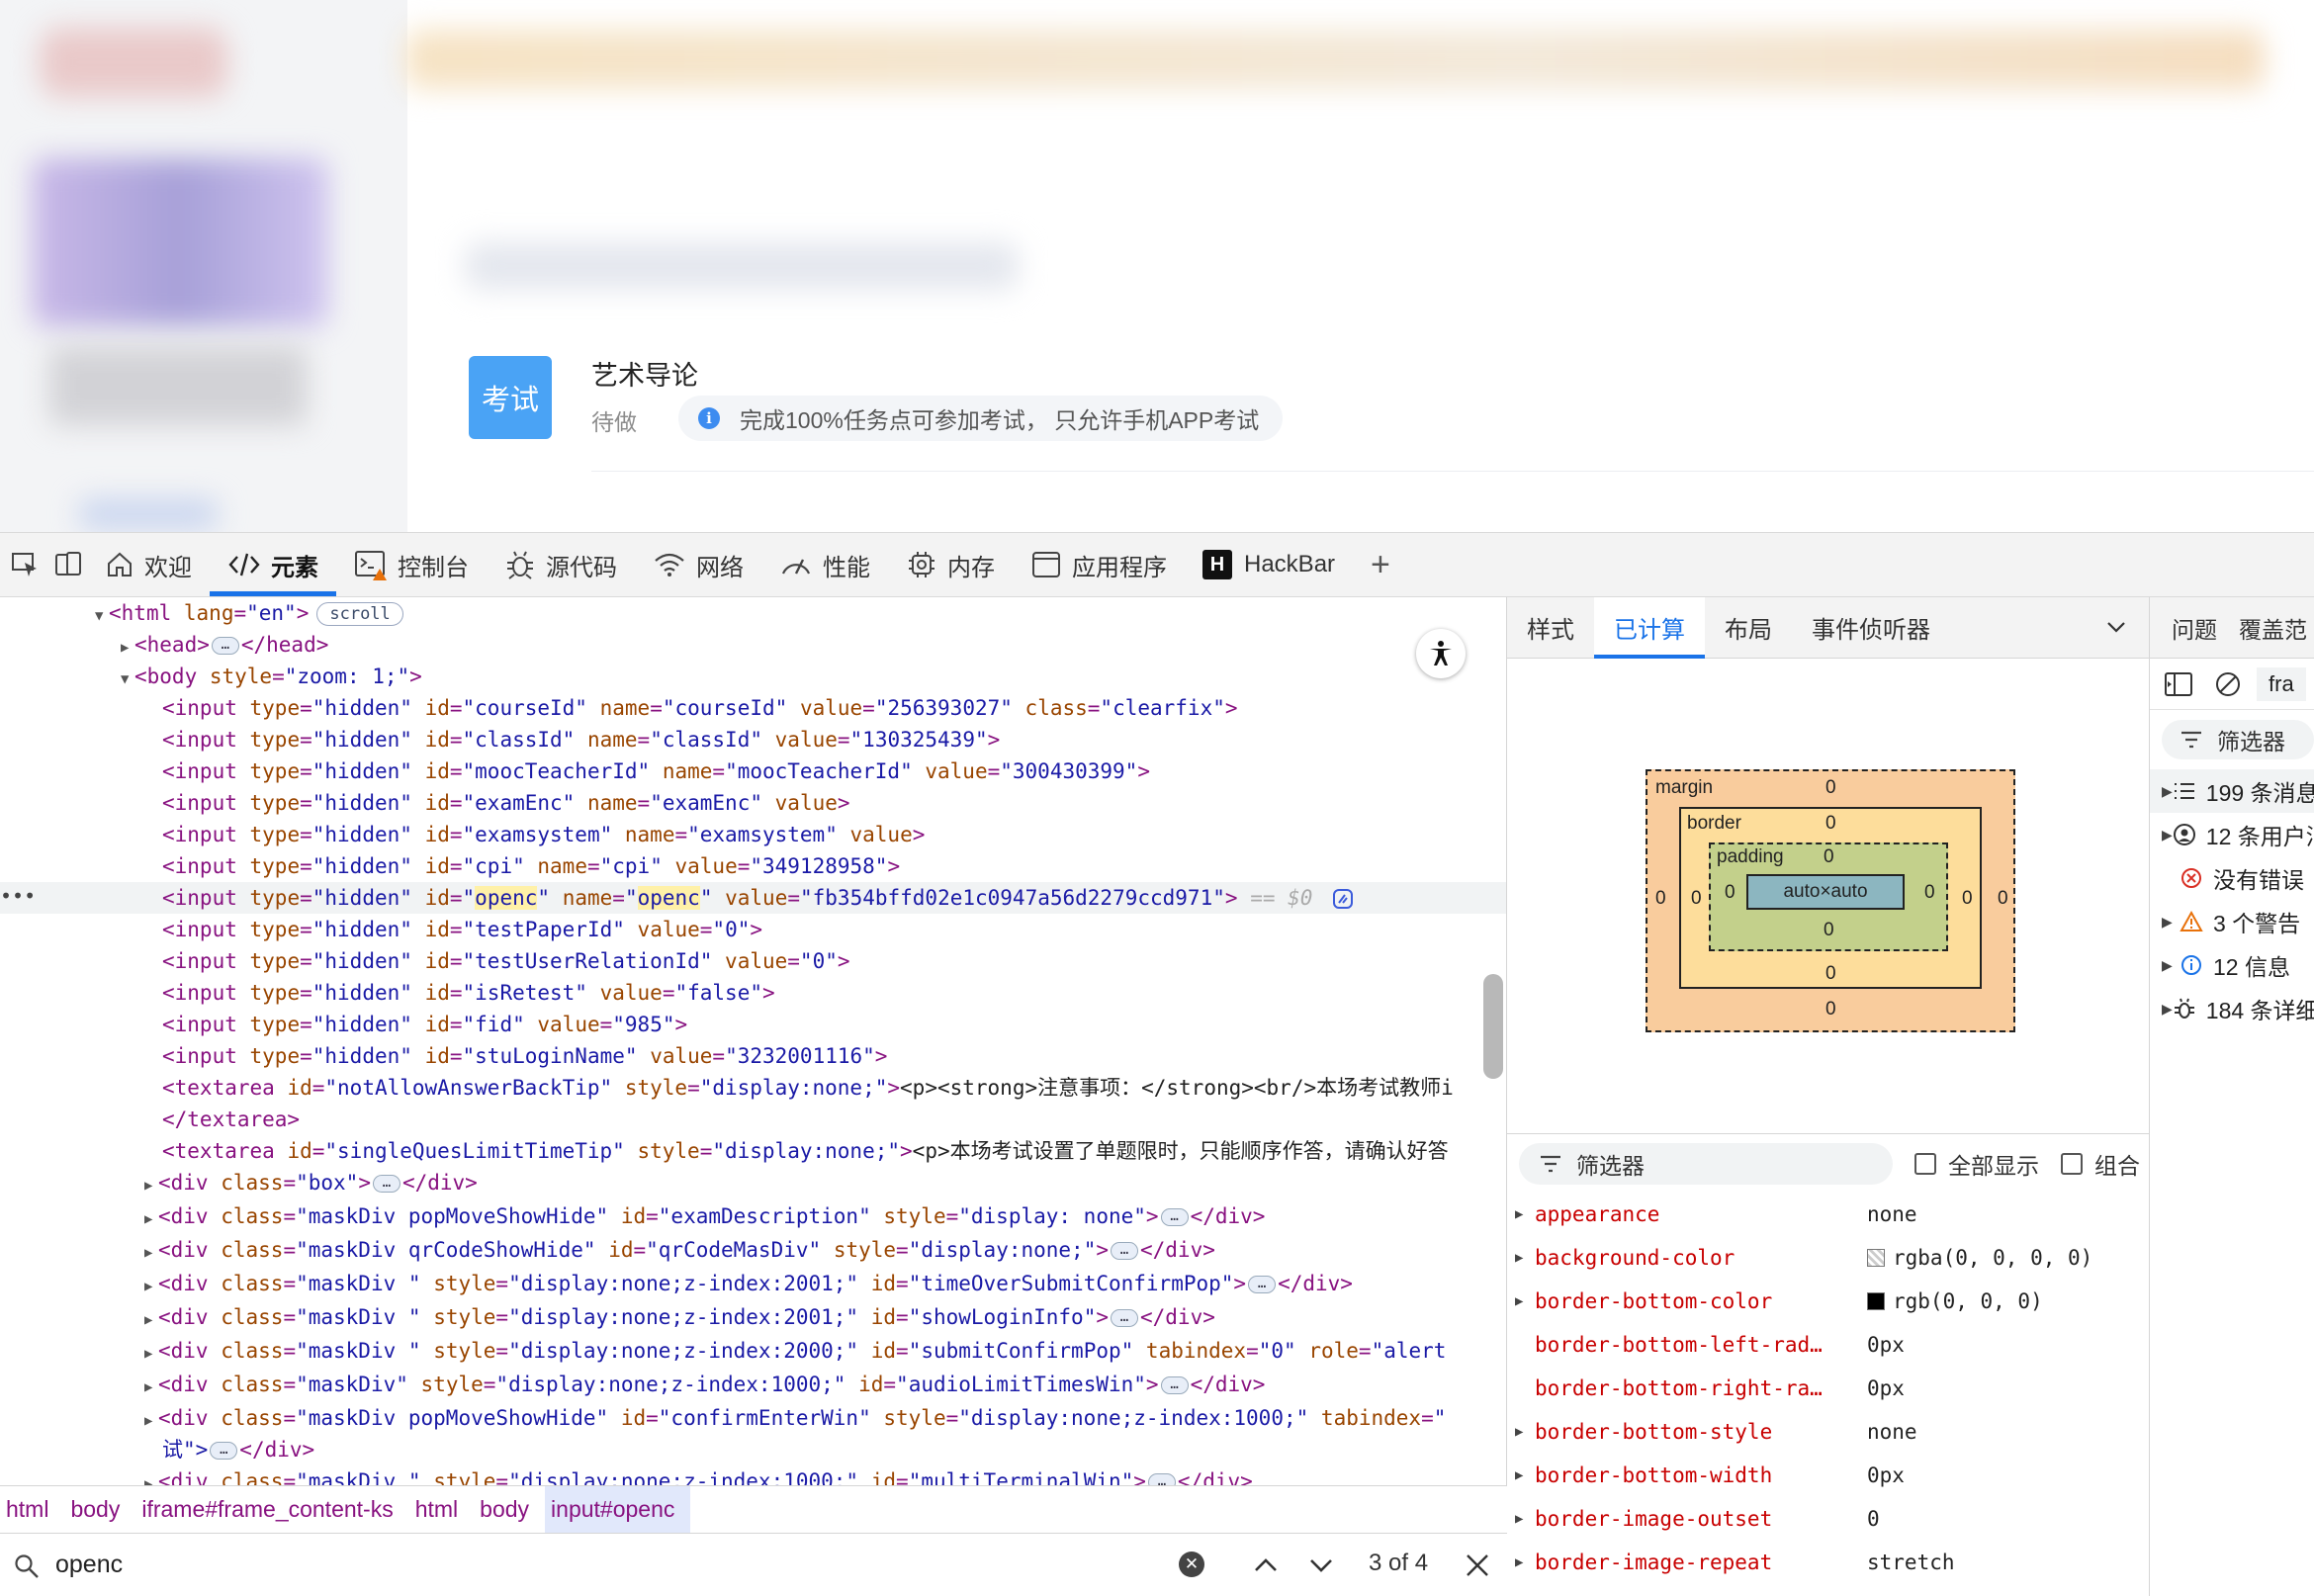 This screenshot has height=1596, width=2314. What do you see at coordinates (698, 564) in the screenshot?
I see `tab-network: 网络` at bounding box center [698, 564].